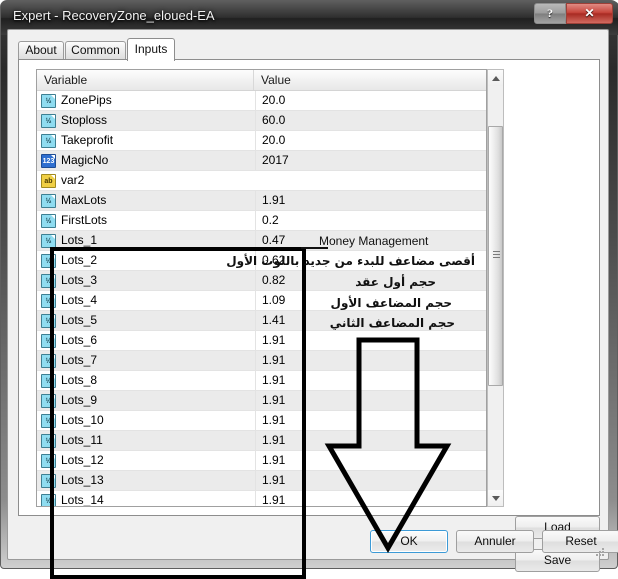 Image resolution: width=618 pixels, height=579 pixels. I want to click on tab-strip: About Common Inputs, so click(309, 49).